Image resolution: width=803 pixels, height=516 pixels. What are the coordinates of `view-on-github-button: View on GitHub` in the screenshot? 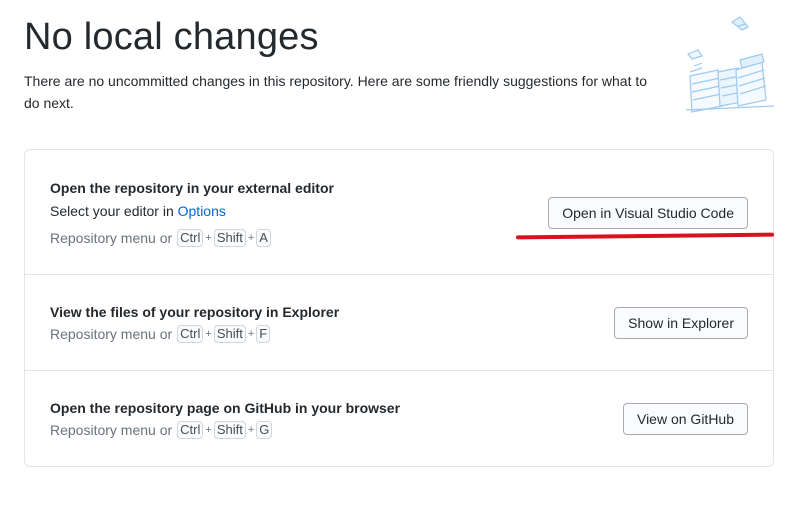 It's located at (685, 419).